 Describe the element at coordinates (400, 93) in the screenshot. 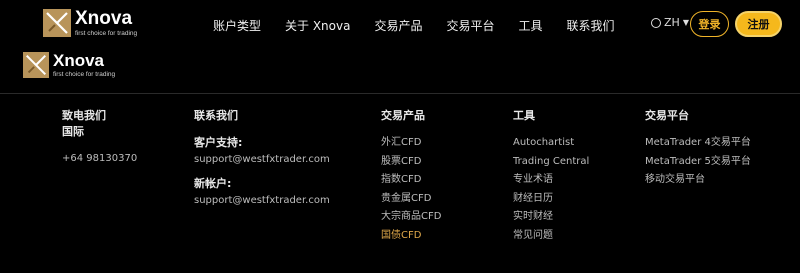

I see `footer-divider` at that location.